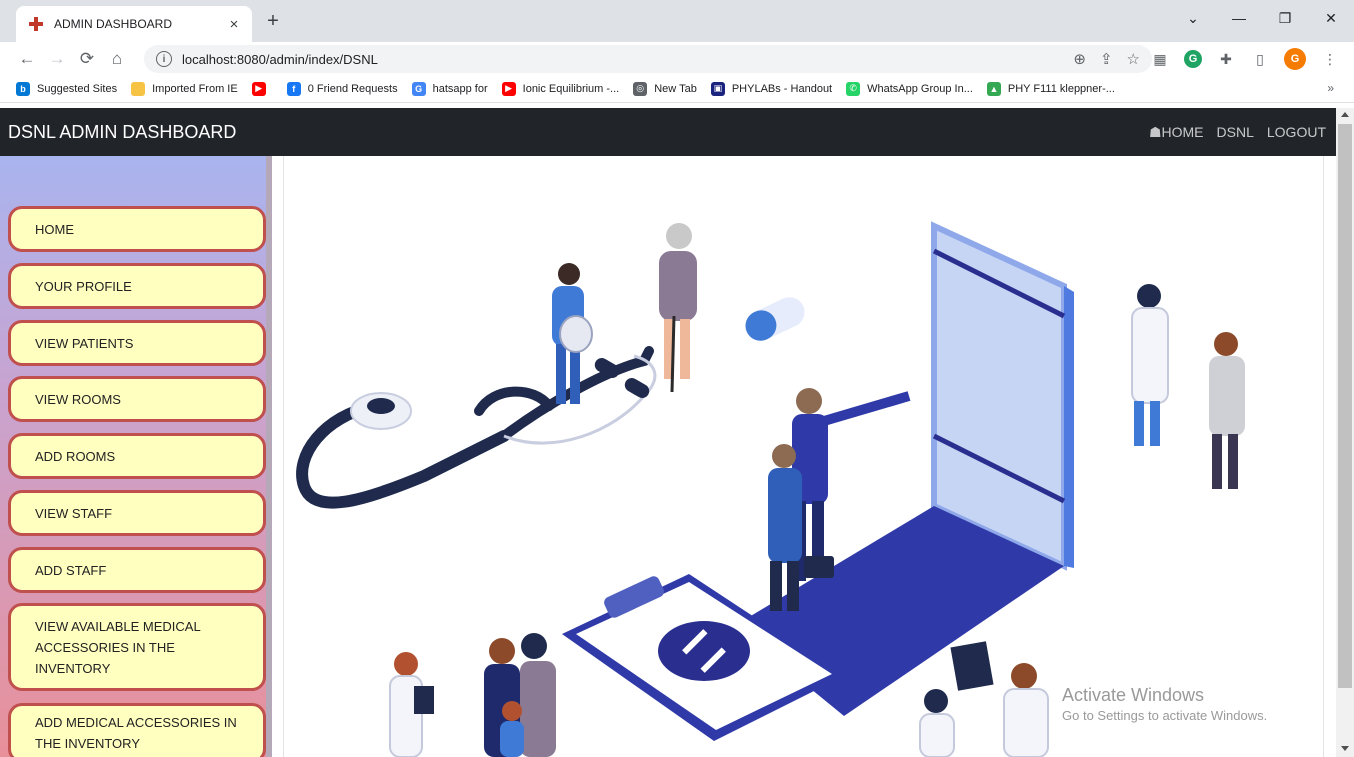 This screenshot has height=757, width=1354. I want to click on sidebar-item-label: ADD STAFF, so click(71, 570).